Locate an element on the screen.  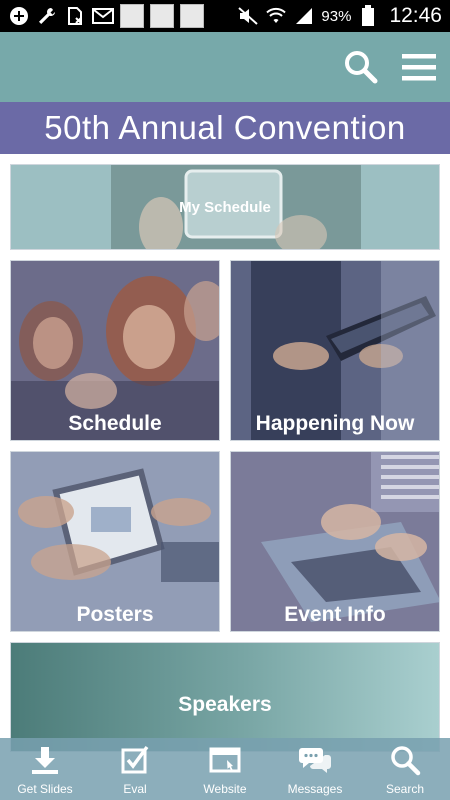
clock: 12:46 is located at coordinates (415, 15).